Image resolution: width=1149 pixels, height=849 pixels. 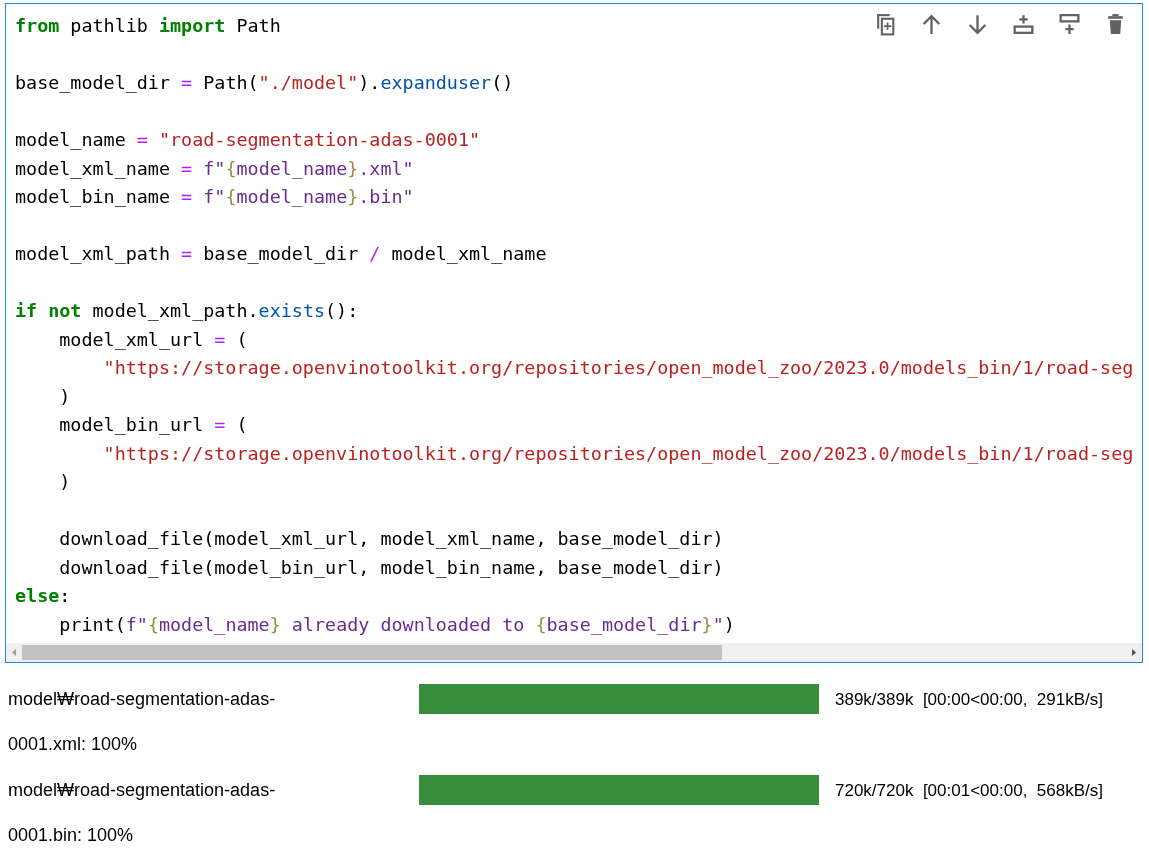 I want to click on code-line: model_xml_url = (, so click(x=153, y=339).